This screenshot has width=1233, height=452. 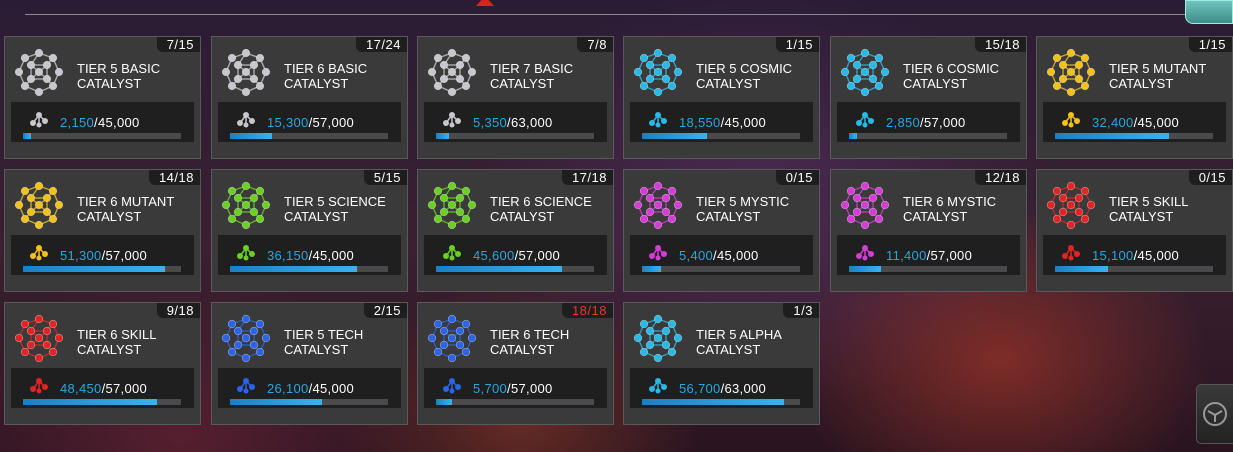 I want to click on catalyst-name: TIER 6 BASIC CATALYST, so click(x=326, y=76).